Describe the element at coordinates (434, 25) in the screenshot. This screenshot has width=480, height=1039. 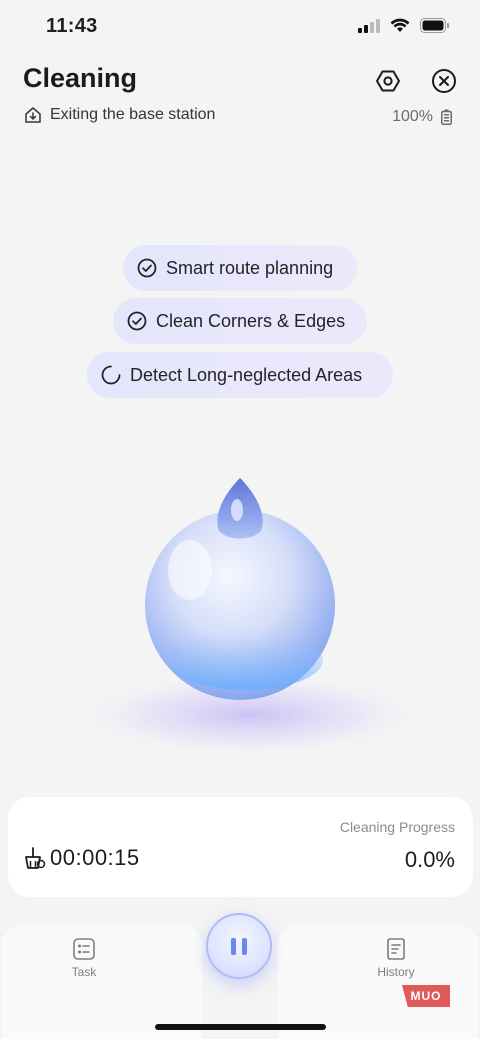
I see `battery-status-icon` at that location.